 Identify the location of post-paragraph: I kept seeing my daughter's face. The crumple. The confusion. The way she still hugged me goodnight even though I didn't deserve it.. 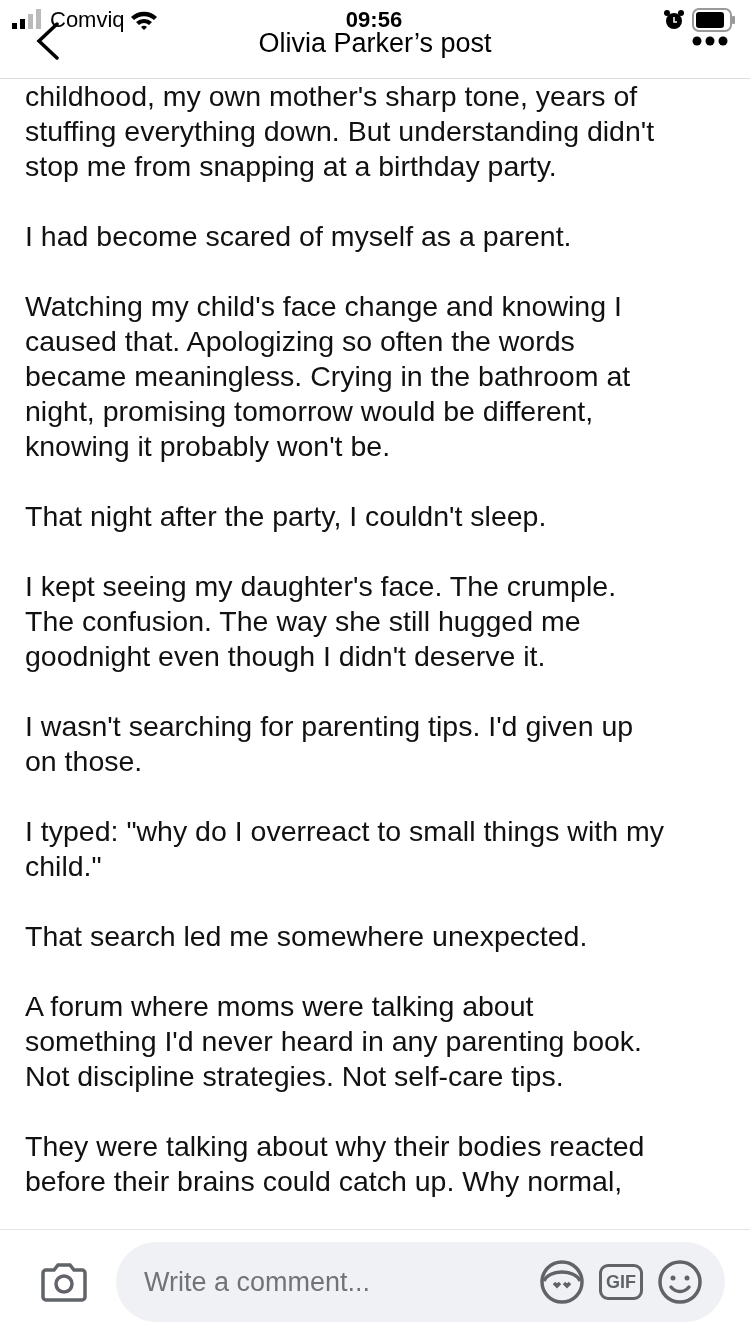
(321, 621).